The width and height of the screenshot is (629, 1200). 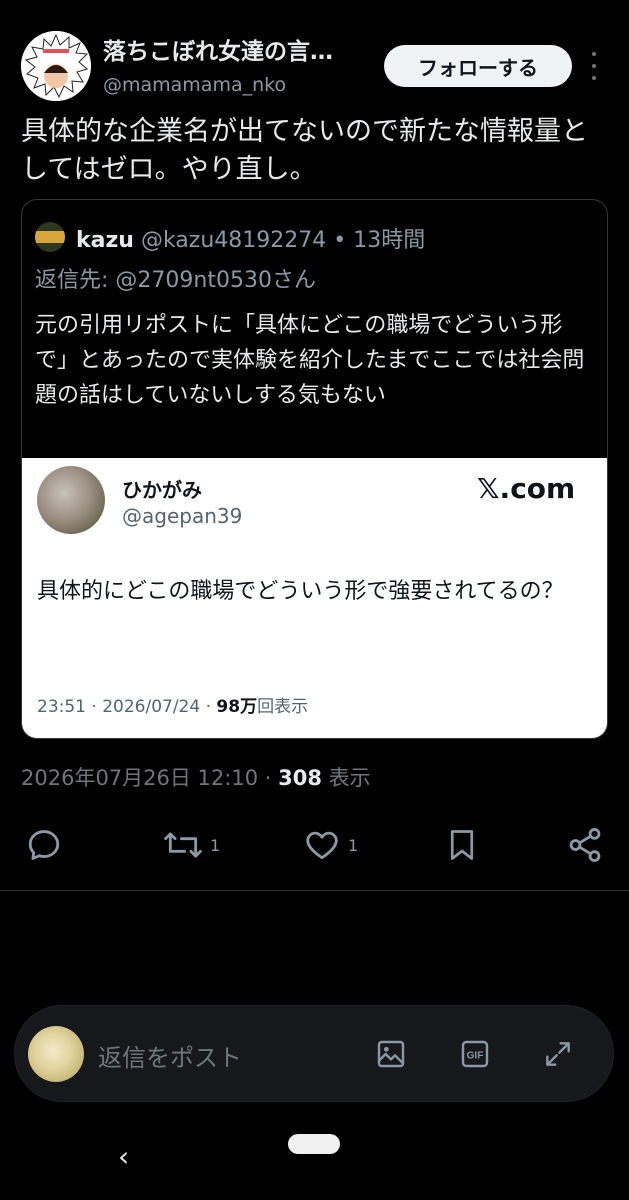 What do you see at coordinates (71, 500) in the screenshot?
I see `embedded-author-avatar` at bounding box center [71, 500].